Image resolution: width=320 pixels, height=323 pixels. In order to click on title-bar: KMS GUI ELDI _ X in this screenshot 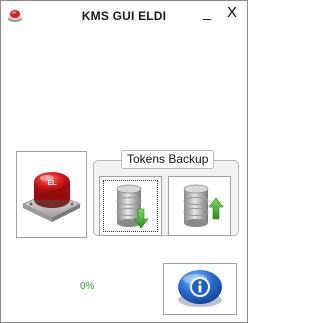, I will do `click(124, 16)`.